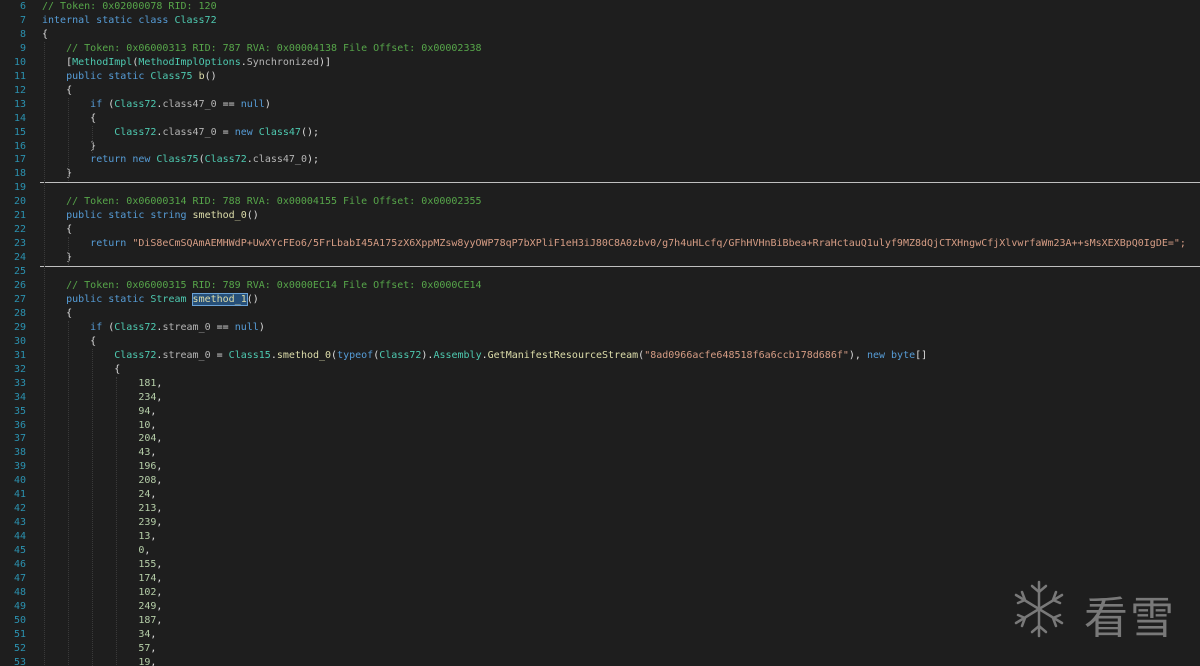 Image resolution: width=1200 pixels, height=666 pixels. What do you see at coordinates (19, 397) in the screenshot?
I see `line-number: 34` at bounding box center [19, 397].